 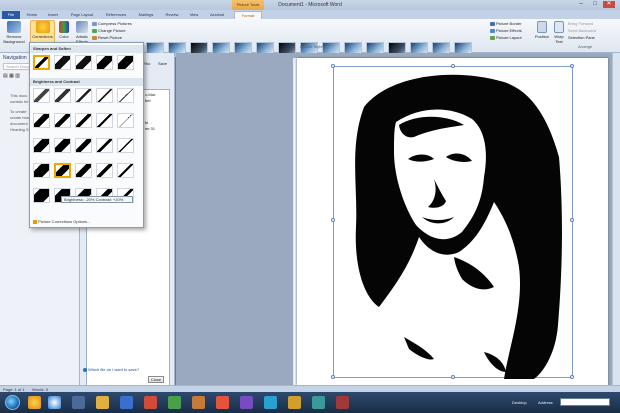 I want to click on taskbar: Desktop Address, so click(x=310, y=402).